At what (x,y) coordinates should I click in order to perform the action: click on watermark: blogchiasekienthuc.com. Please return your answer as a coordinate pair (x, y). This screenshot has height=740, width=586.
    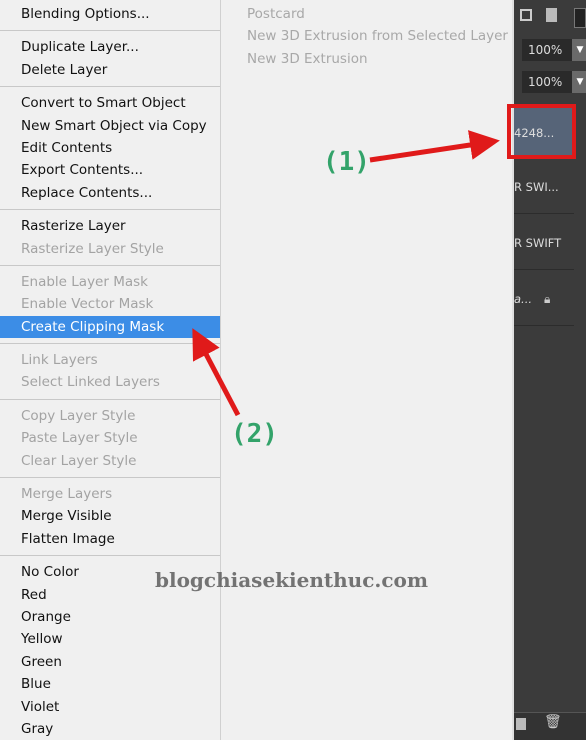
    Looking at the image, I should click on (292, 580).